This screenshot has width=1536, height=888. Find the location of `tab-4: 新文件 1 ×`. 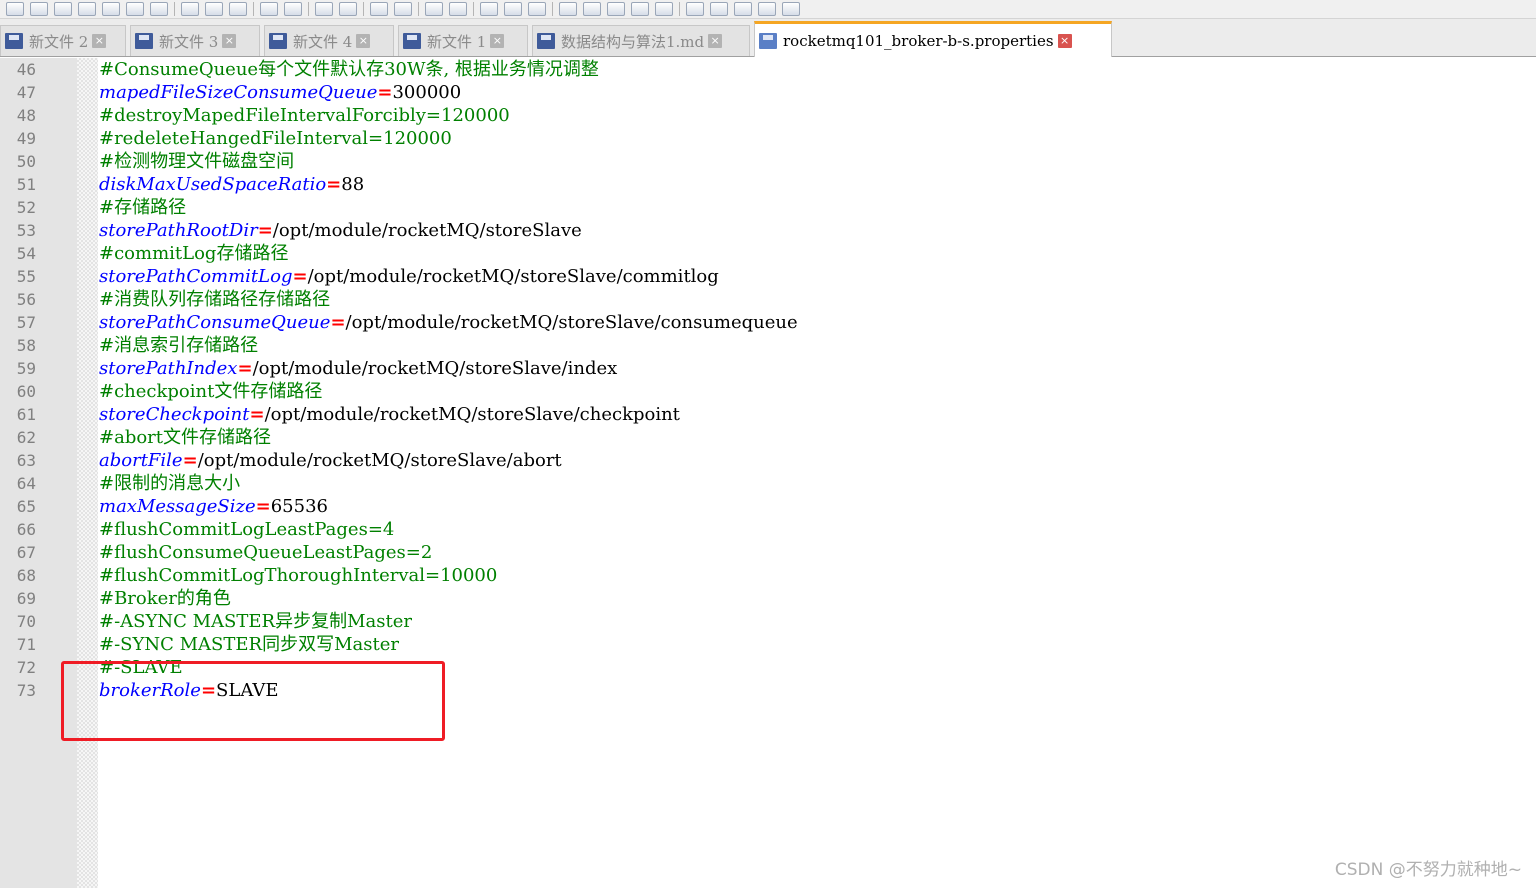

tab-4: 新文件 1 × is located at coordinates (463, 40).